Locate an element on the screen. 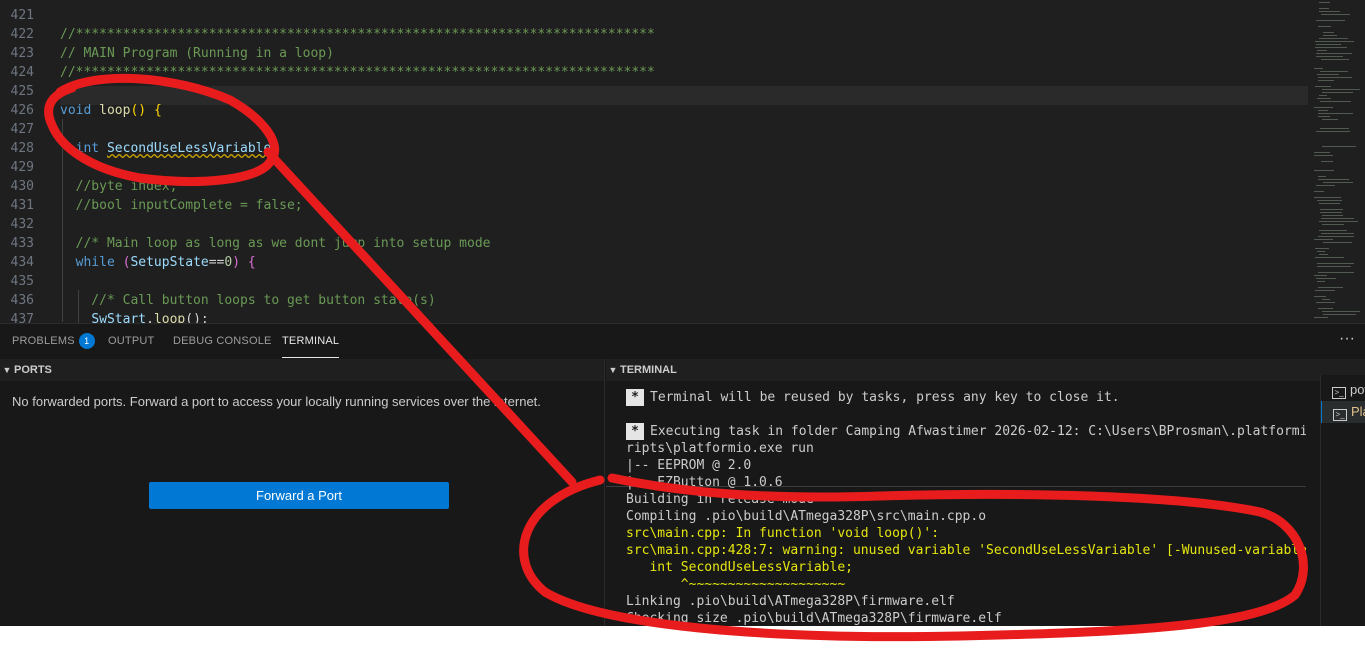  line-number: 425 is located at coordinates (22, 91).